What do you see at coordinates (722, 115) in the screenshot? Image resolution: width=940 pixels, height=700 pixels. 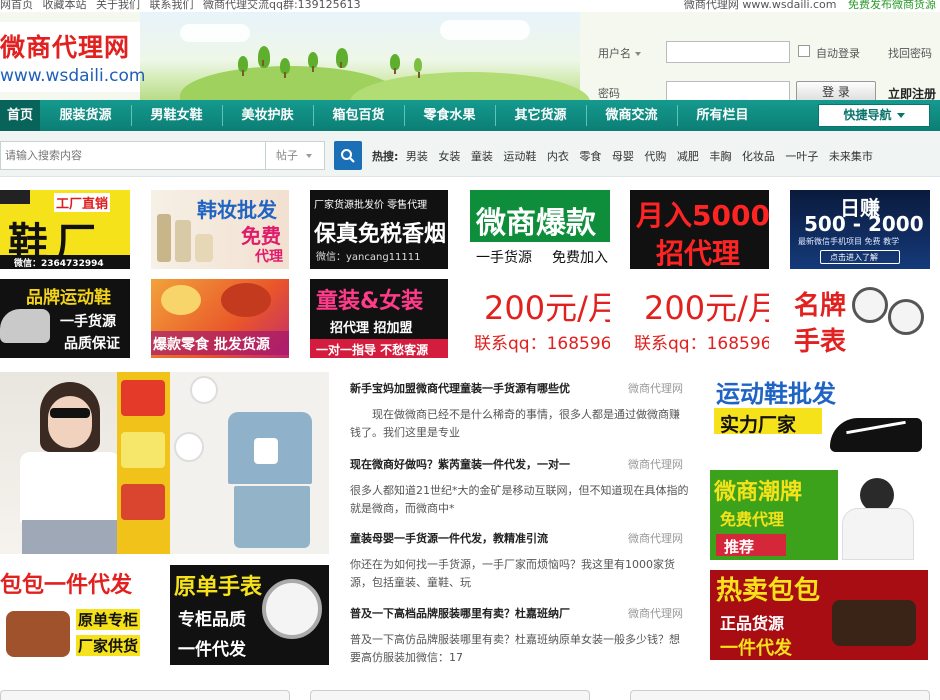 I see `nav-all: 所有栏目` at bounding box center [722, 115].